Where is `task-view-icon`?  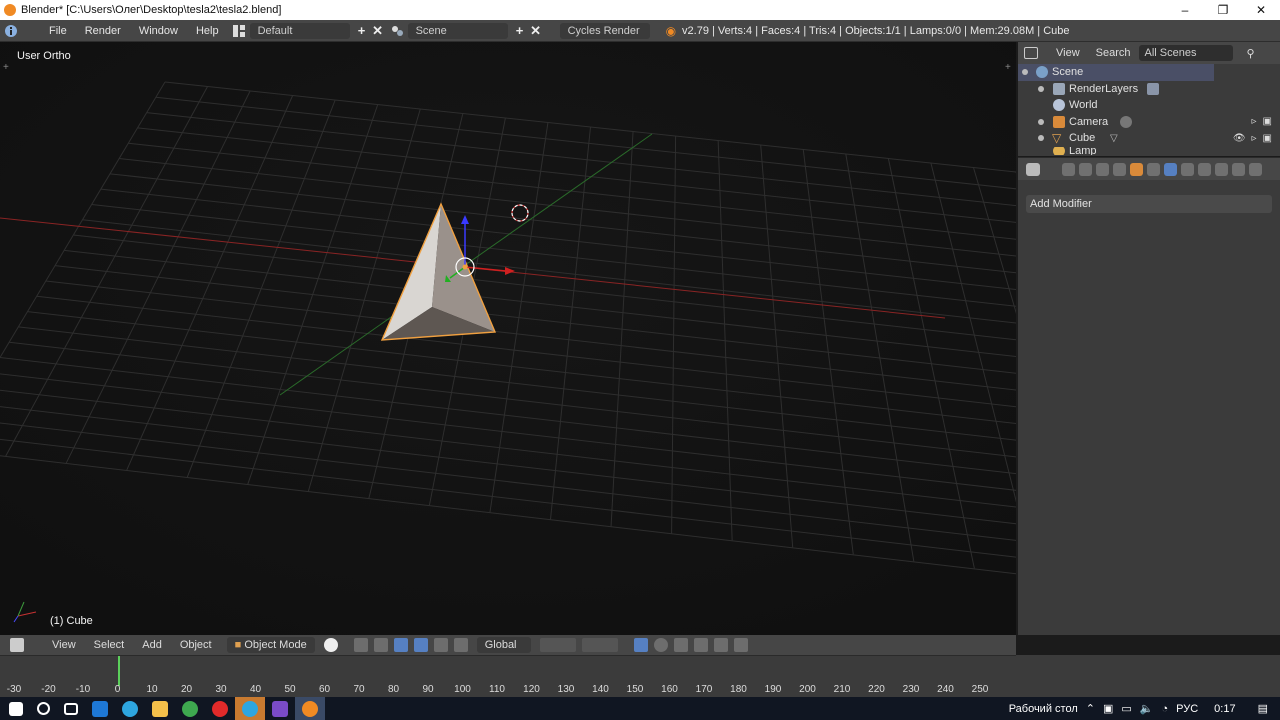 task-view-icon is located at coordinates (71, 708).